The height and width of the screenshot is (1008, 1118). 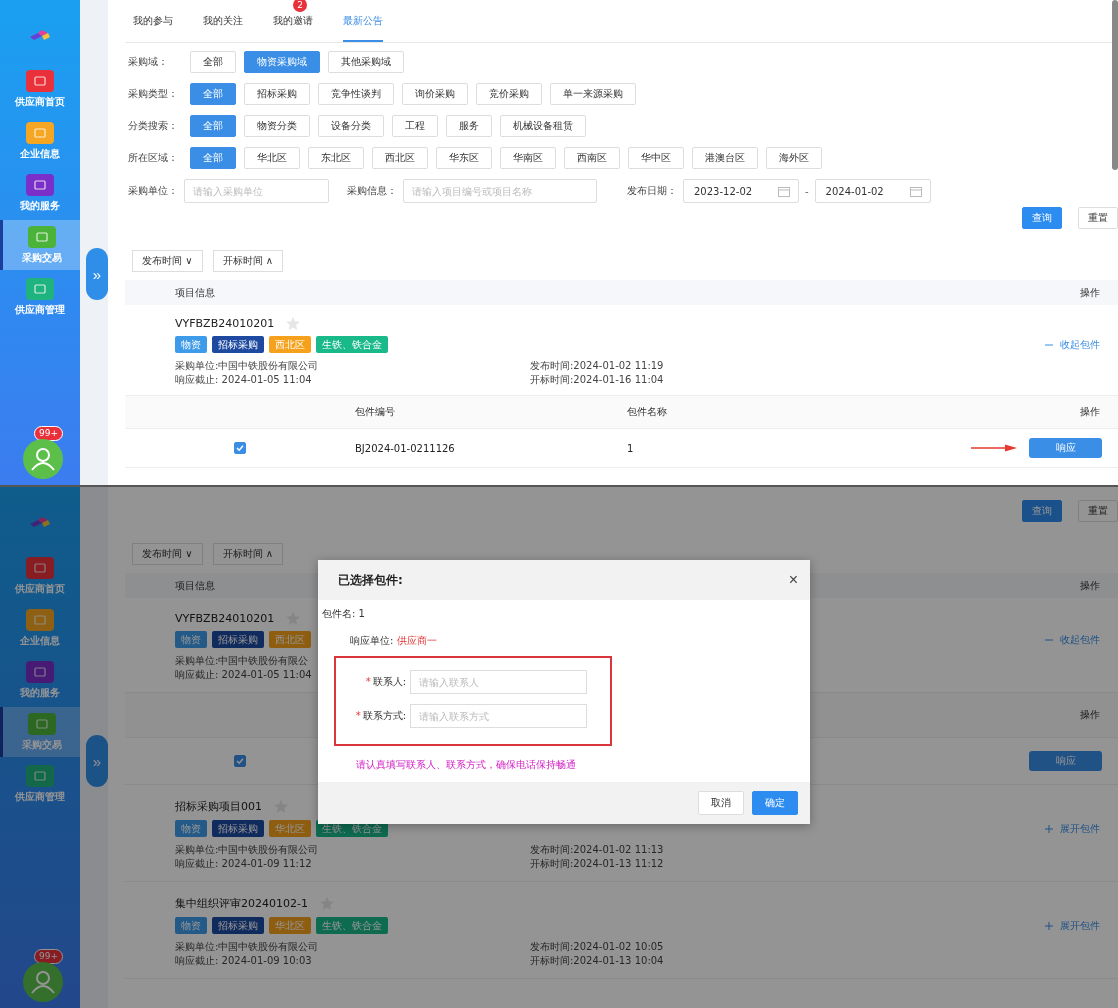 I want to click on project-title: 集中组织评审20240102-1, so click(x=241, y=903).